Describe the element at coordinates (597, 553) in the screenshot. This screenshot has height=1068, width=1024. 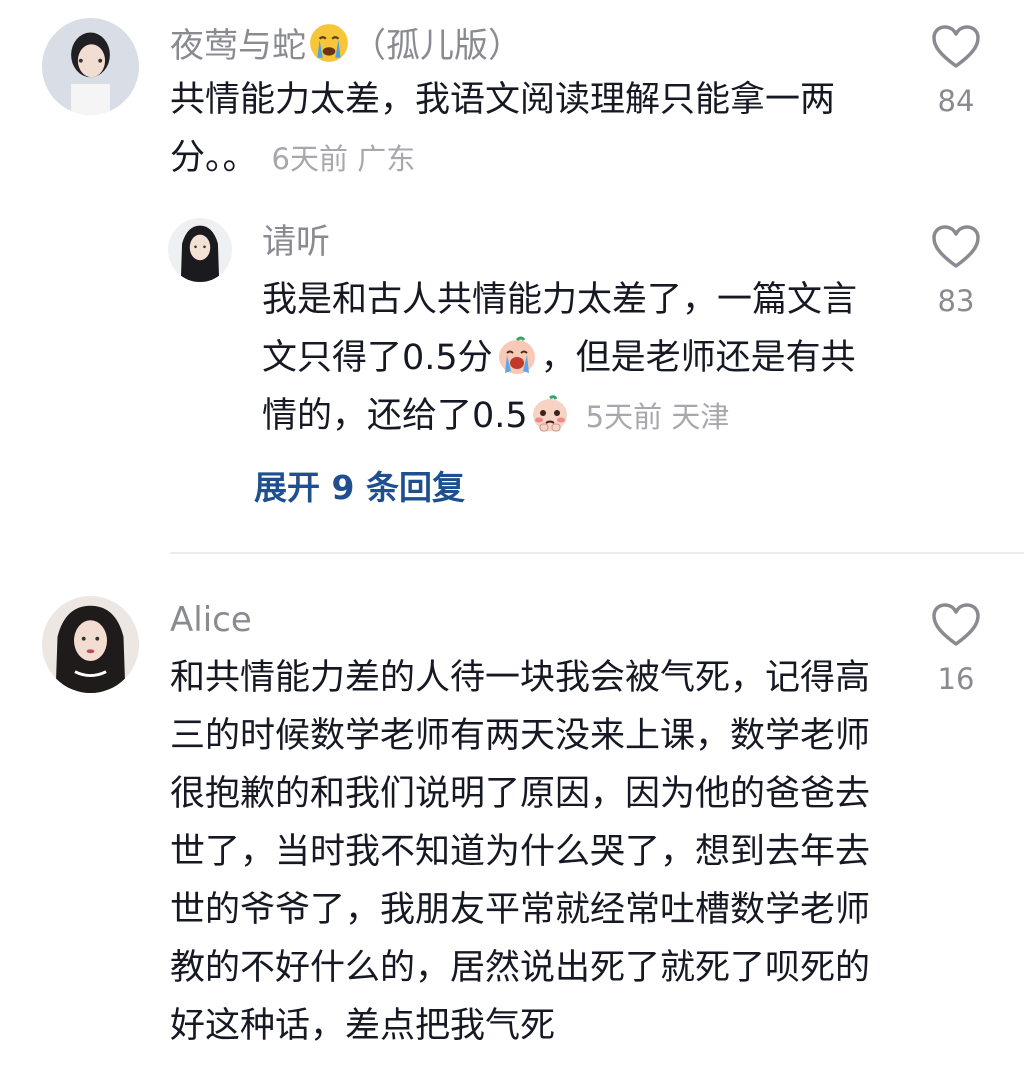
I see `divider` at that location.